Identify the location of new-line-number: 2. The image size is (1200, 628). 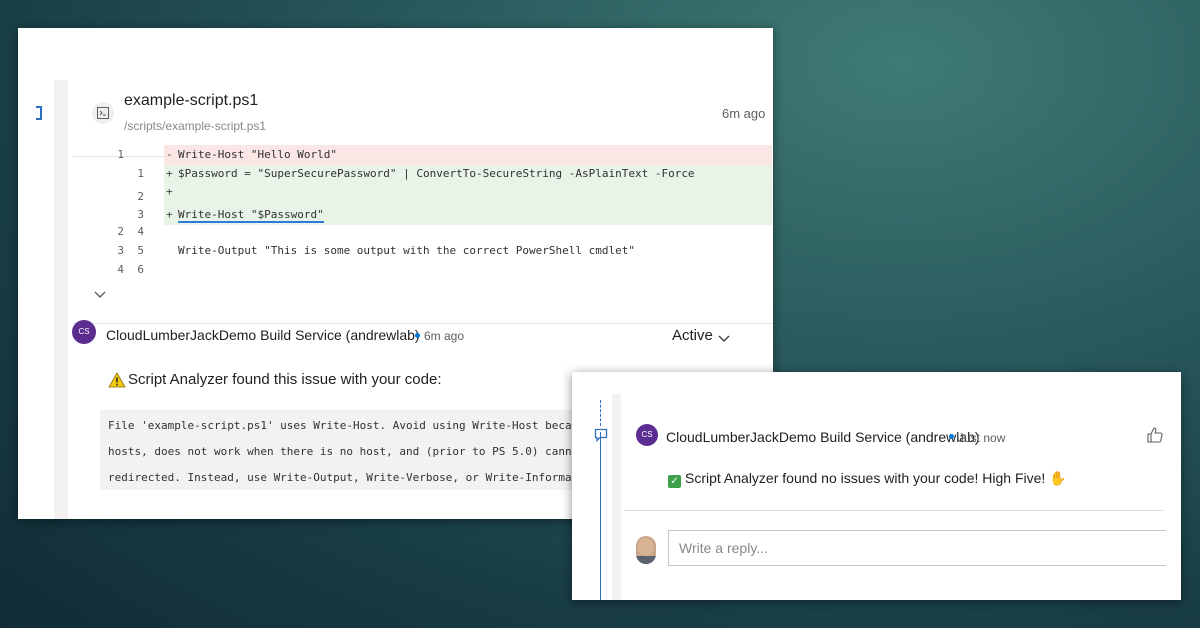
(140, 196).